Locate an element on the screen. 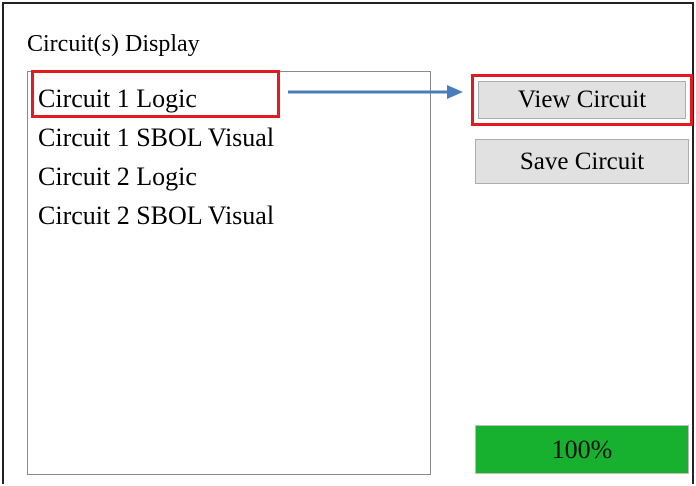 The width and height of the screenshot is (696, 486). arrow-head is located at coordinates (455, 92).